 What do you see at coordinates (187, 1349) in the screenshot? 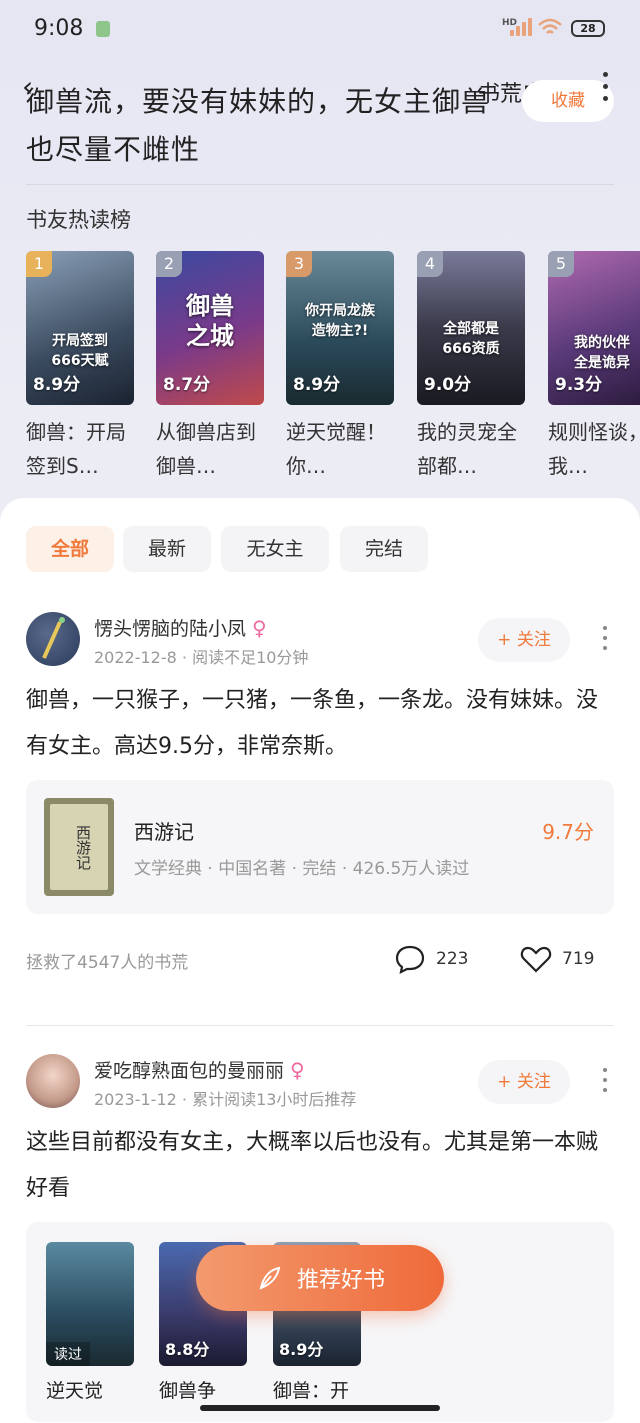
I see `book-score: 8.8分` at bounding box center [187, 1349].